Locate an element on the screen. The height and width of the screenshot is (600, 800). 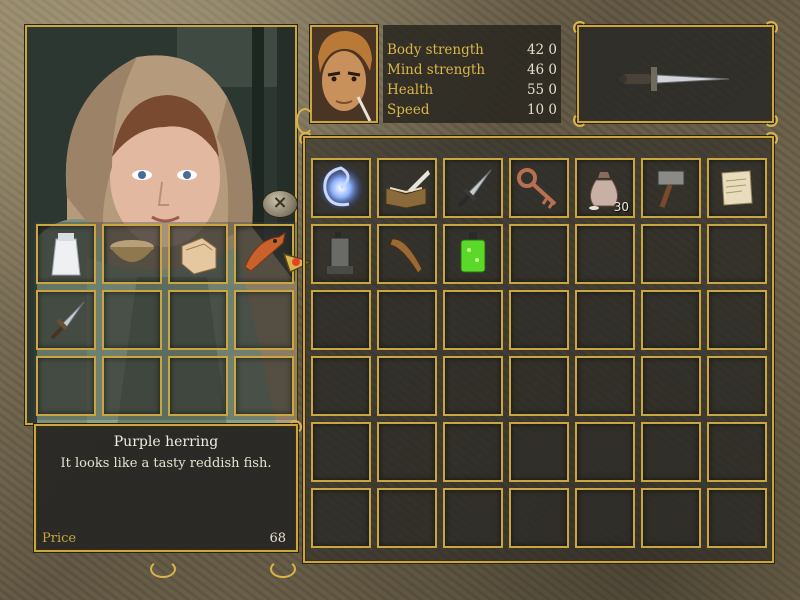
stat-row-speed: Speed 10 0 is located at coordinates (472, 112).